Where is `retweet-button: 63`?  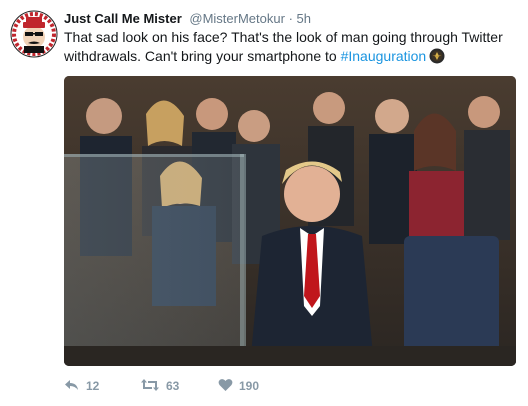 retweet-button: 63 is located at coordinates (169, 386).